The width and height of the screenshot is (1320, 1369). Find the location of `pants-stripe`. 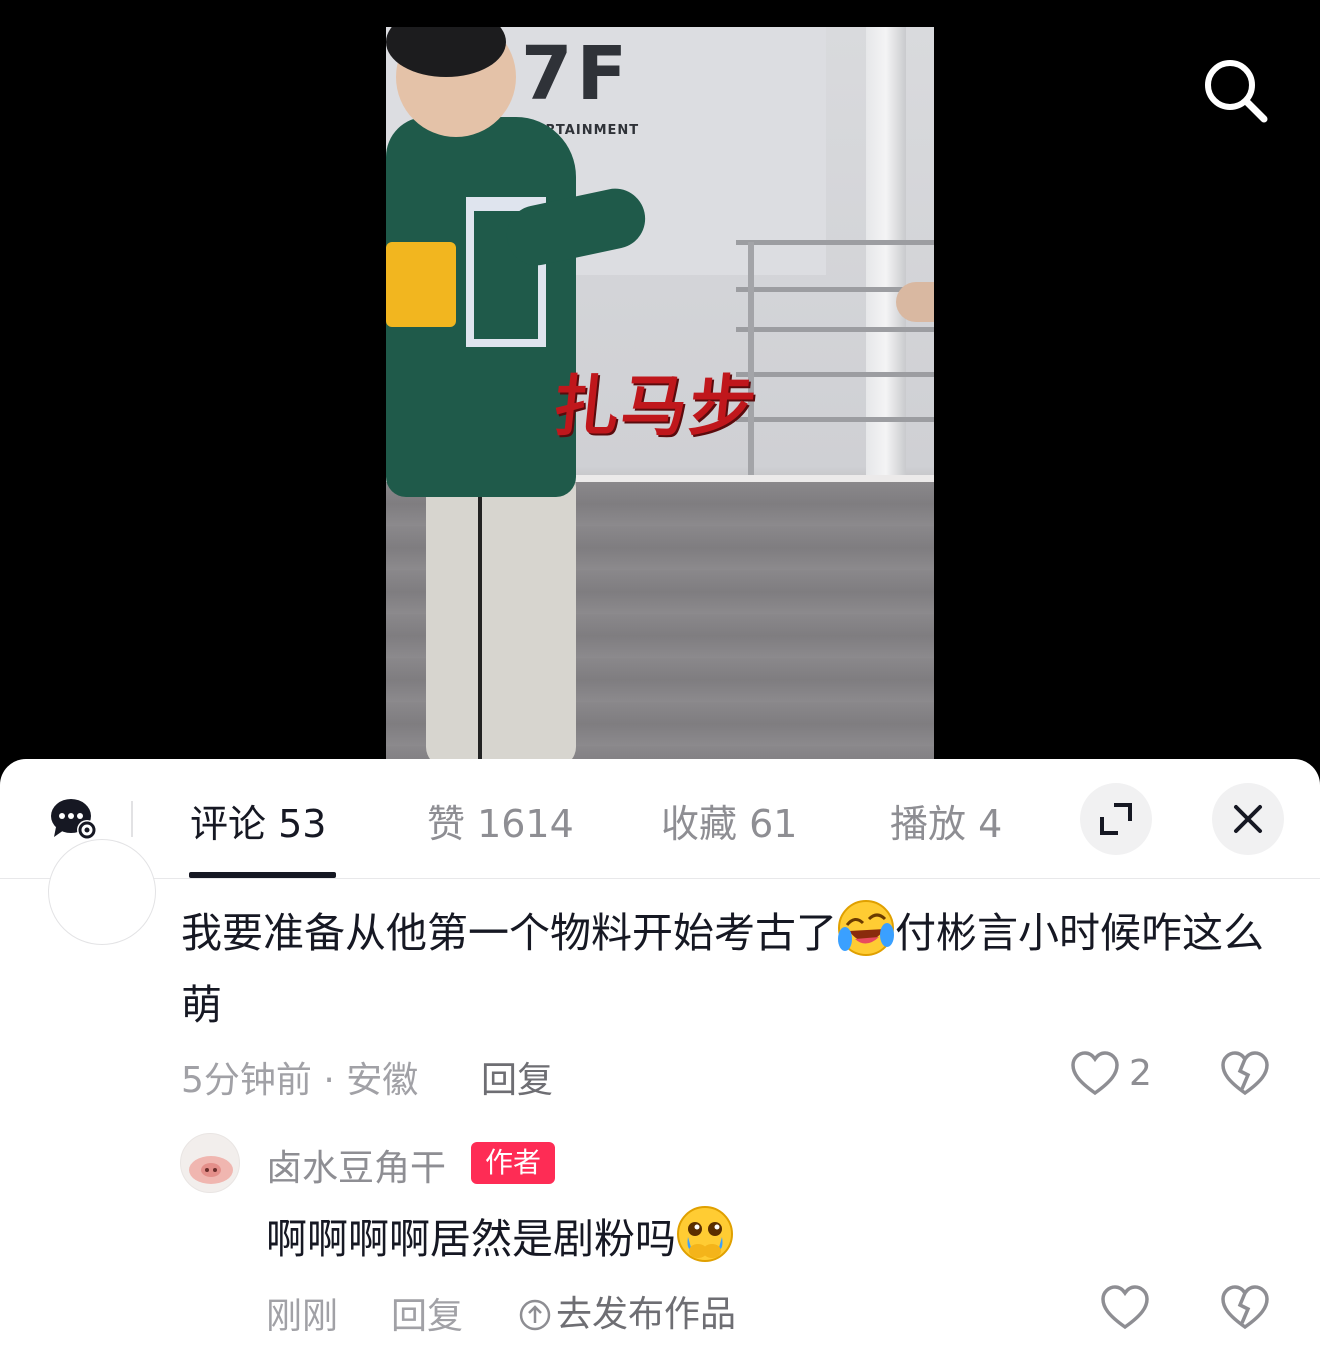

pants-stripe is located at coordinates (480, 623).